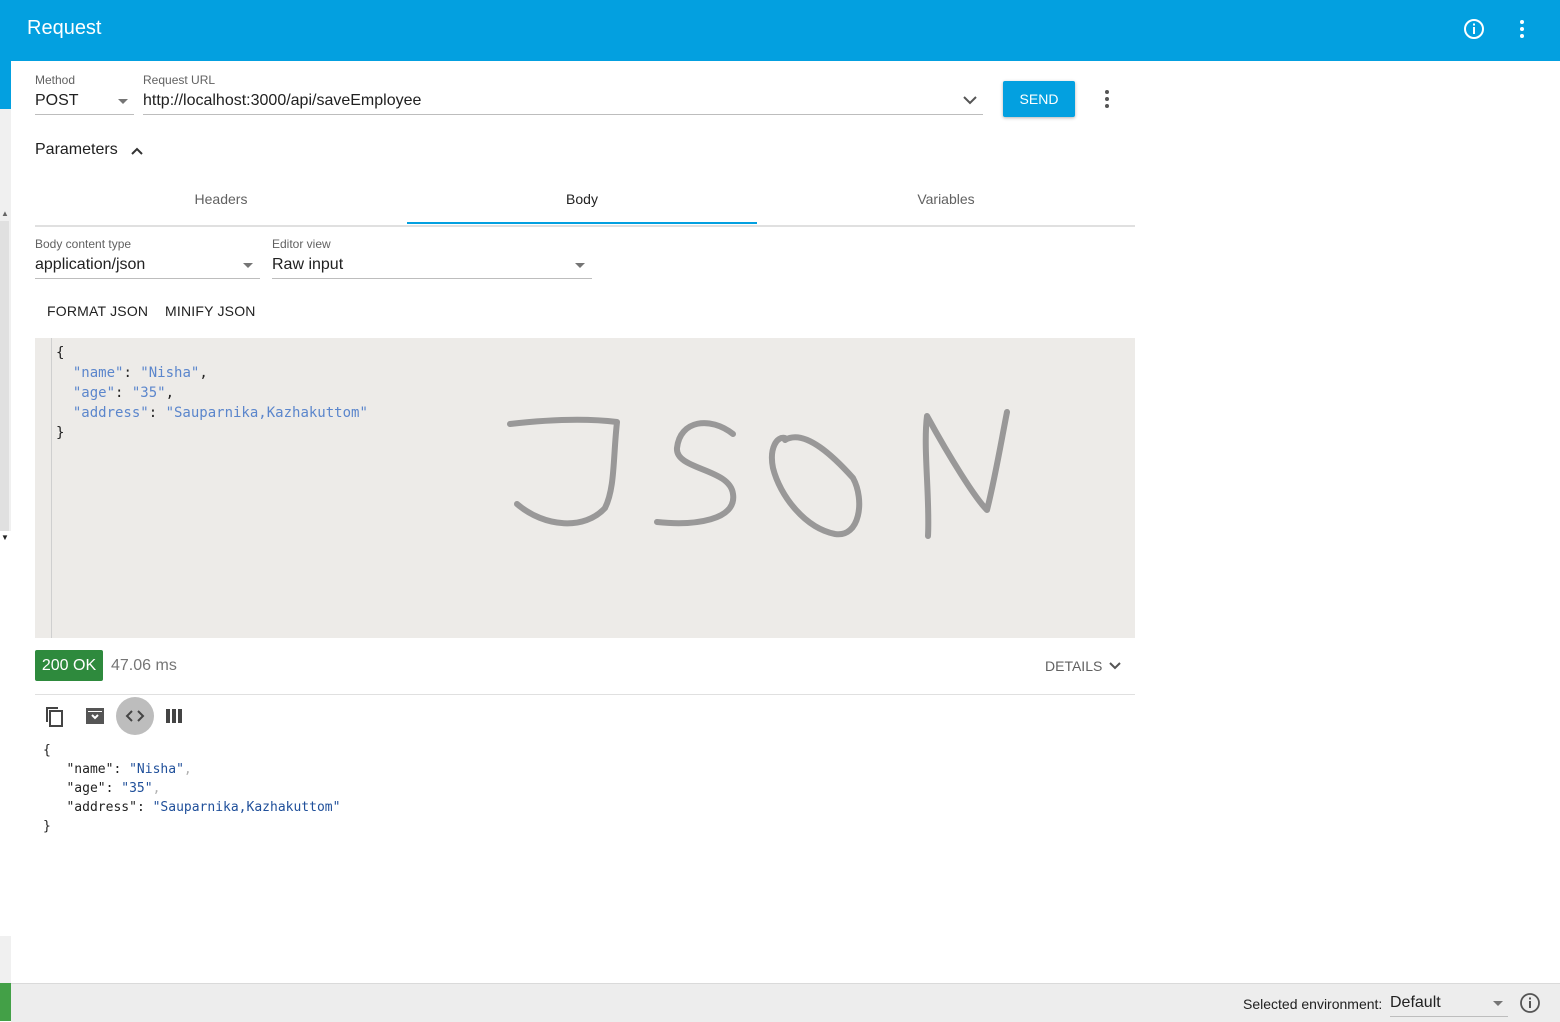 This screenshot has height=1022, width=1560. Describe the element at coordinates (5, 1002) in the screenshot. I see `status-indicator` at that location.